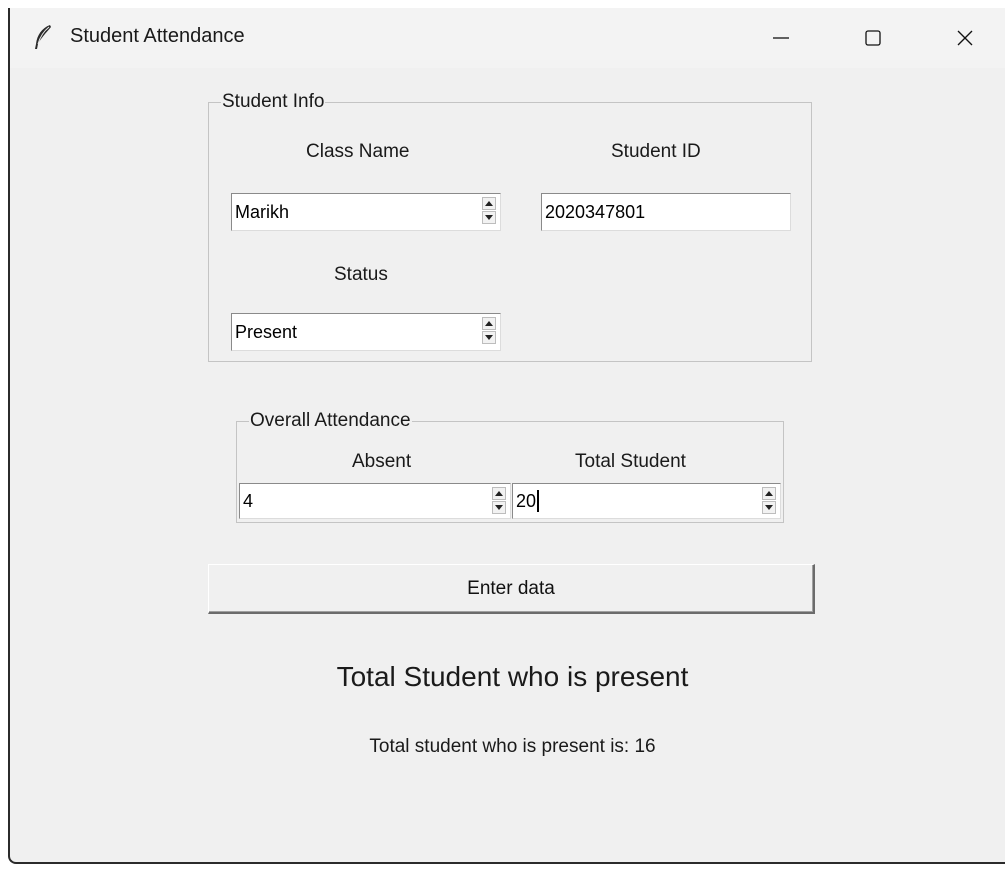 This screenshot has height=870, width=1005. Describe the element at coordinates (595, 211) in the screenshot. I see `student-id-value: 2020347801` at that location.